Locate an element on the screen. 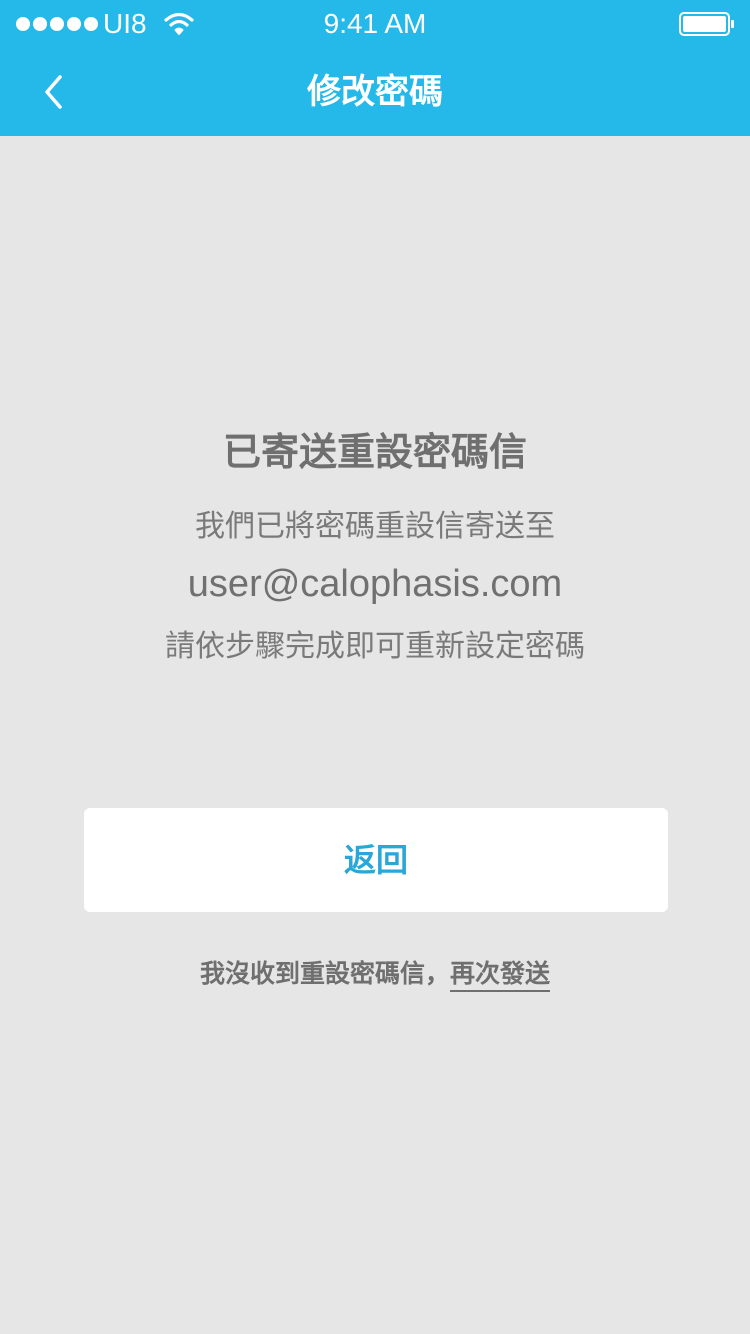  navigation-bar: 修改密碼 is located at coordinates (375, 92).